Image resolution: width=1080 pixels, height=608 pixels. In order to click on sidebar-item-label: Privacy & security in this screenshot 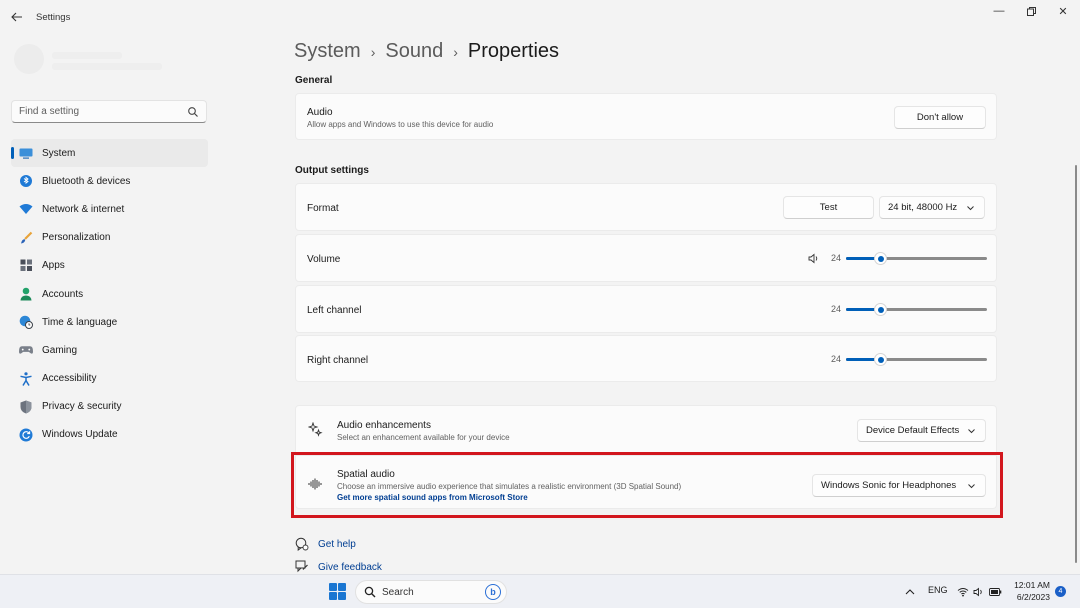, I will do `click(82, 407)`.